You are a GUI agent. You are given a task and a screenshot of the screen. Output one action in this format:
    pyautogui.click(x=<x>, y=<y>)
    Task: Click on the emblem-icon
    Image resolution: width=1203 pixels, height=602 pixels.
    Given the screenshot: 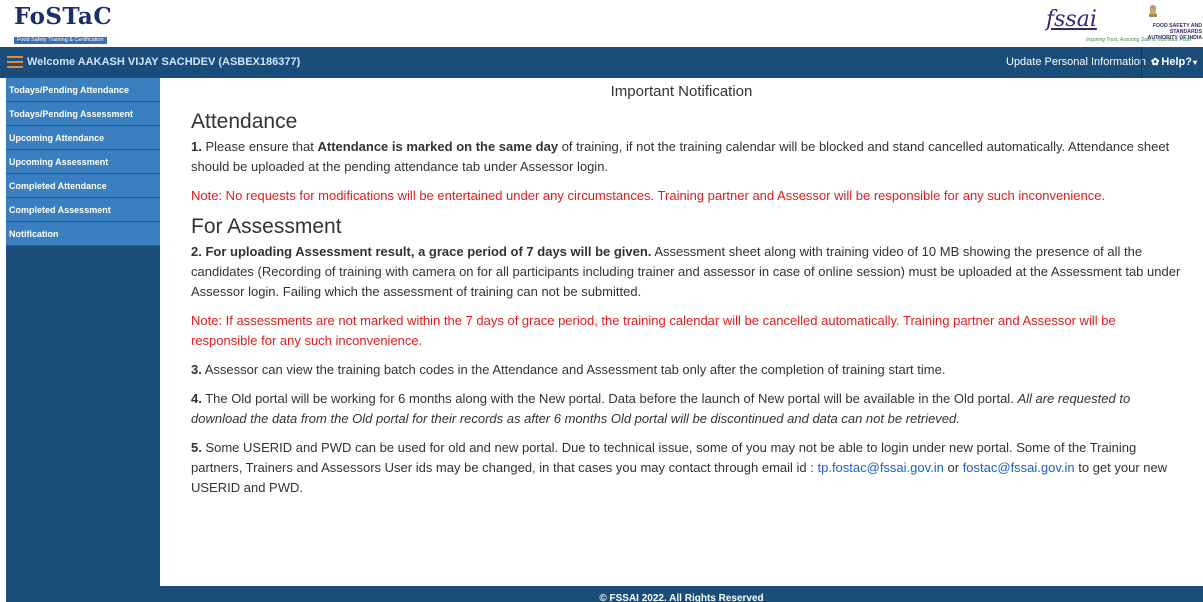 What is the action you would take?
    pyautogui.click(x=1153, y=11)
    